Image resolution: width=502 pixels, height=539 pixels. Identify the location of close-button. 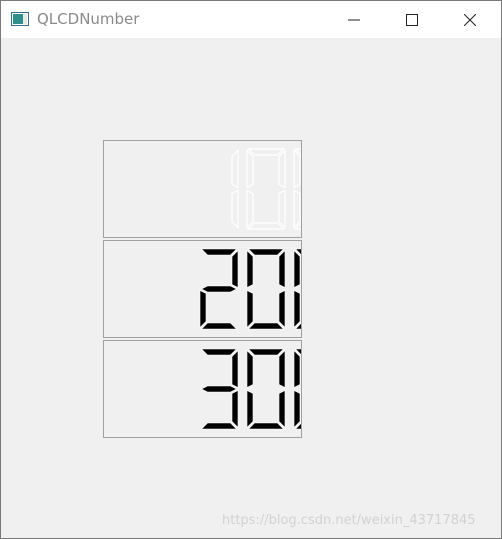
(470, 19).